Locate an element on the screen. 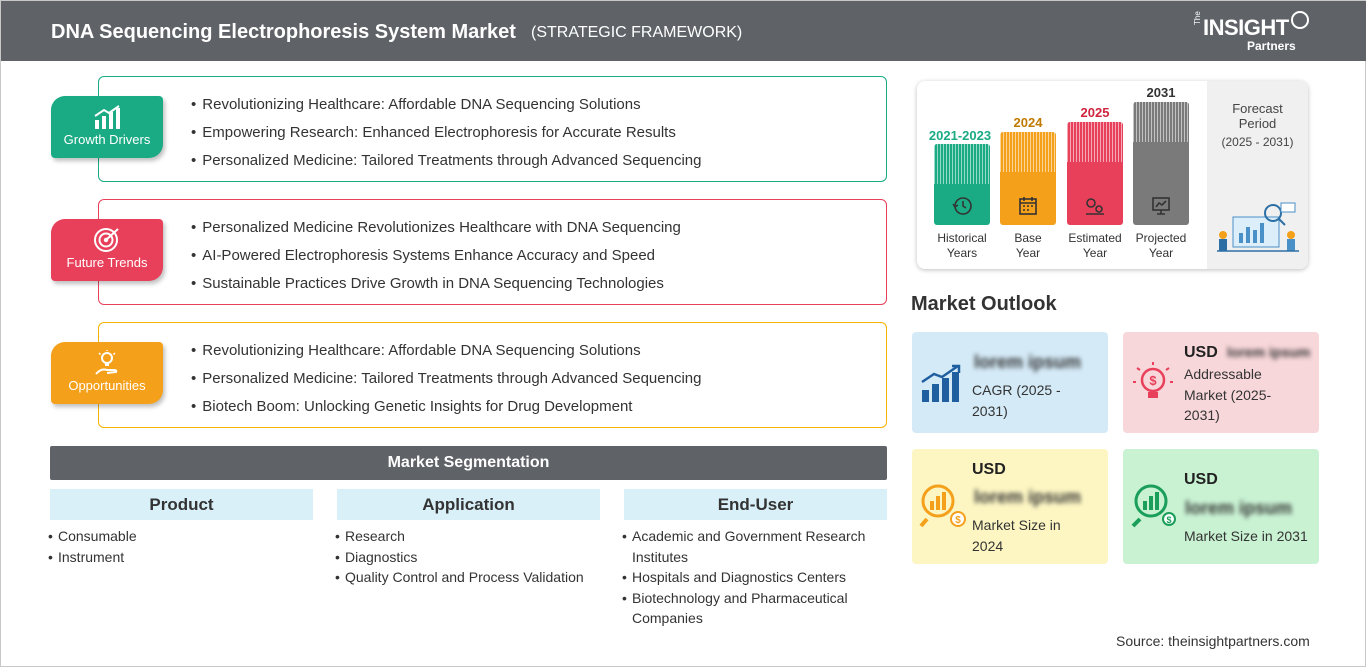 Image resolution: width=1366 pixels, height=667 pixels. market-size-2024-card: $ USD lorem ipsum Market Size in 2024 is located at coordinates (1010, 506).